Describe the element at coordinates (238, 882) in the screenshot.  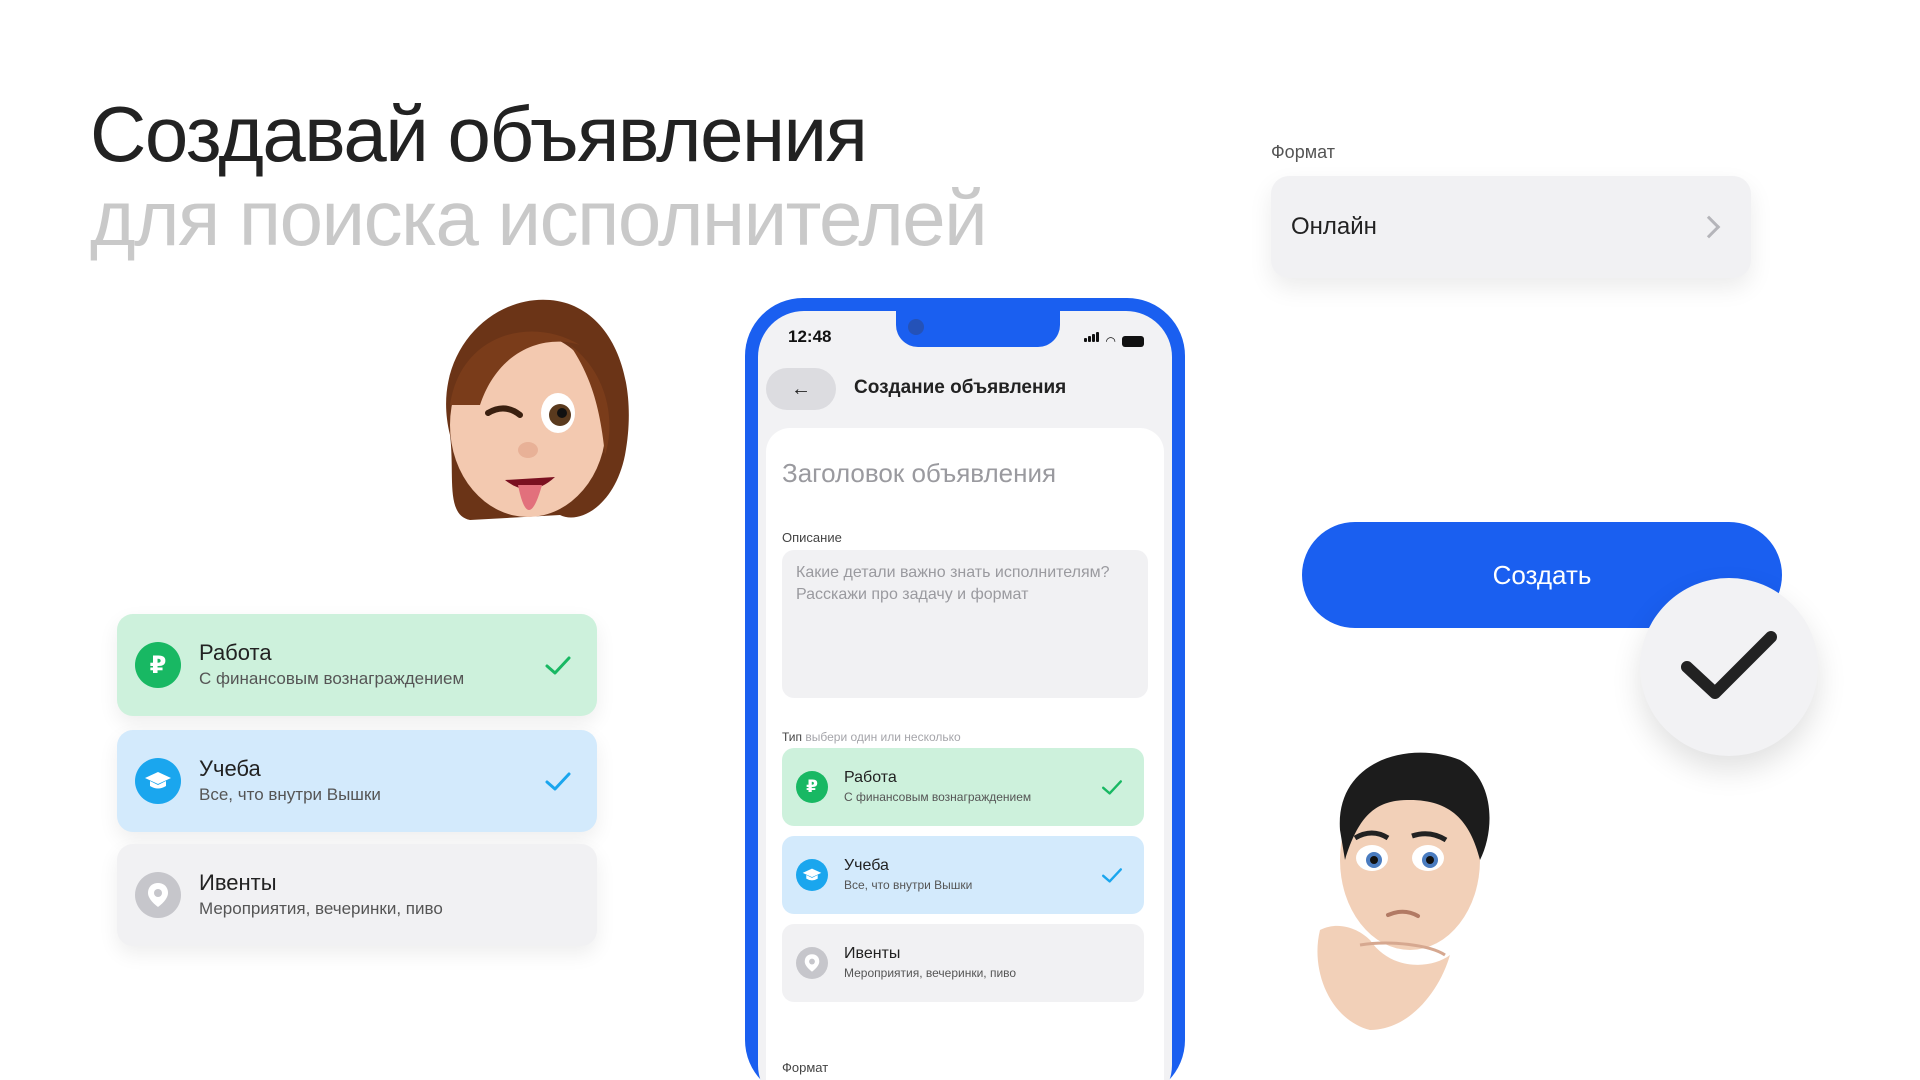
I see `card-events-title: Ивенты` at that location.